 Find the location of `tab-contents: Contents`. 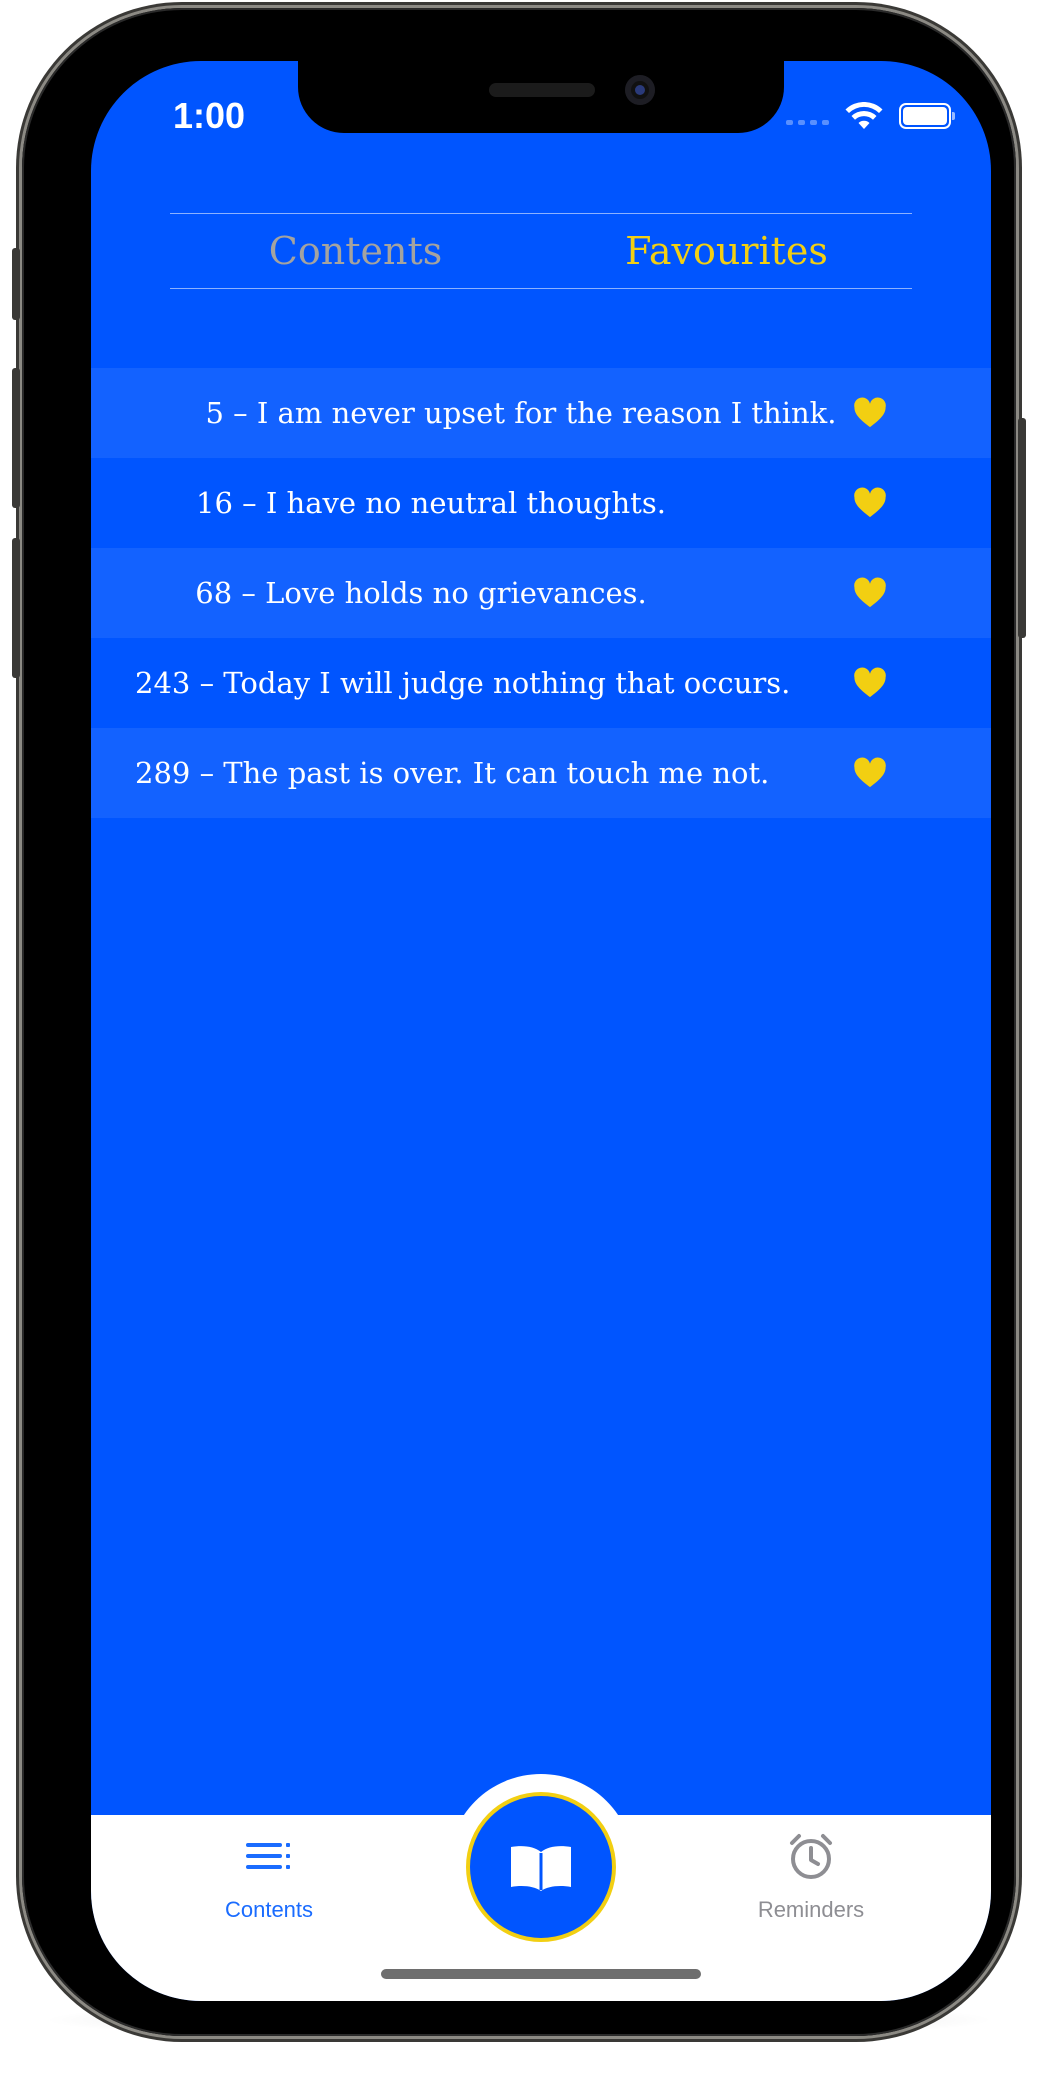

tab-contents: Contents is located at coordinates (355, 251).